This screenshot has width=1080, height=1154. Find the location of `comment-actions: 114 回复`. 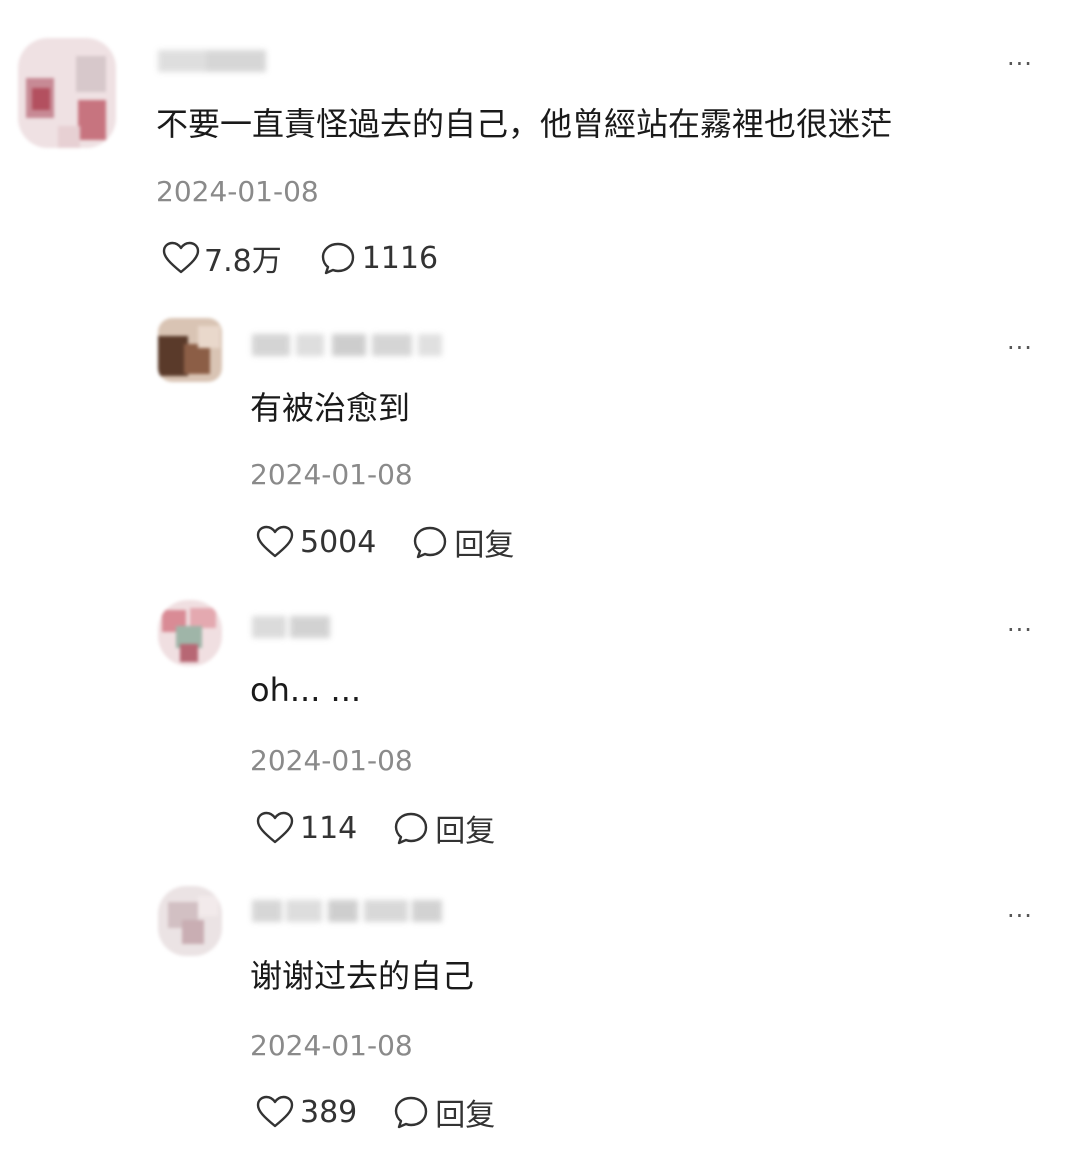

comment-actions: 114 回复 is located at coordinates (375, 828).